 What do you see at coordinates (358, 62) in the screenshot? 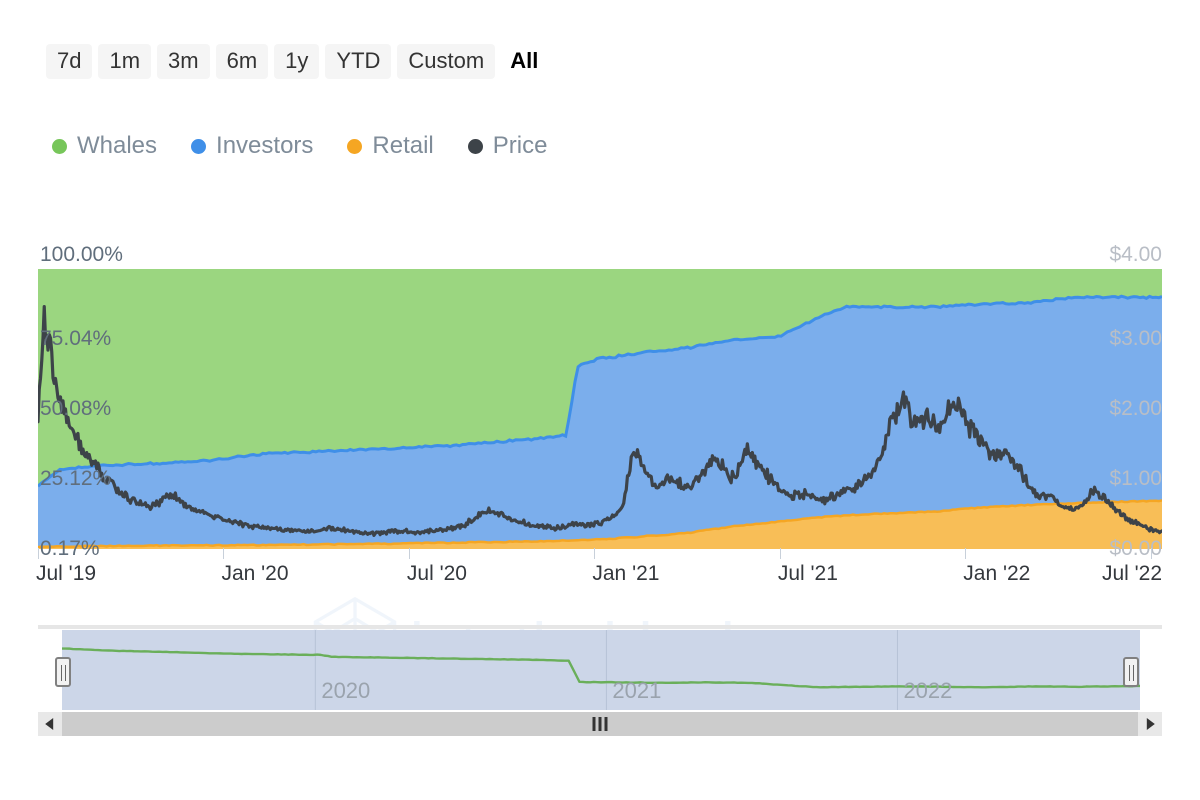
I see `range-button-ytd: YTD` at bounding box center [358, 62].